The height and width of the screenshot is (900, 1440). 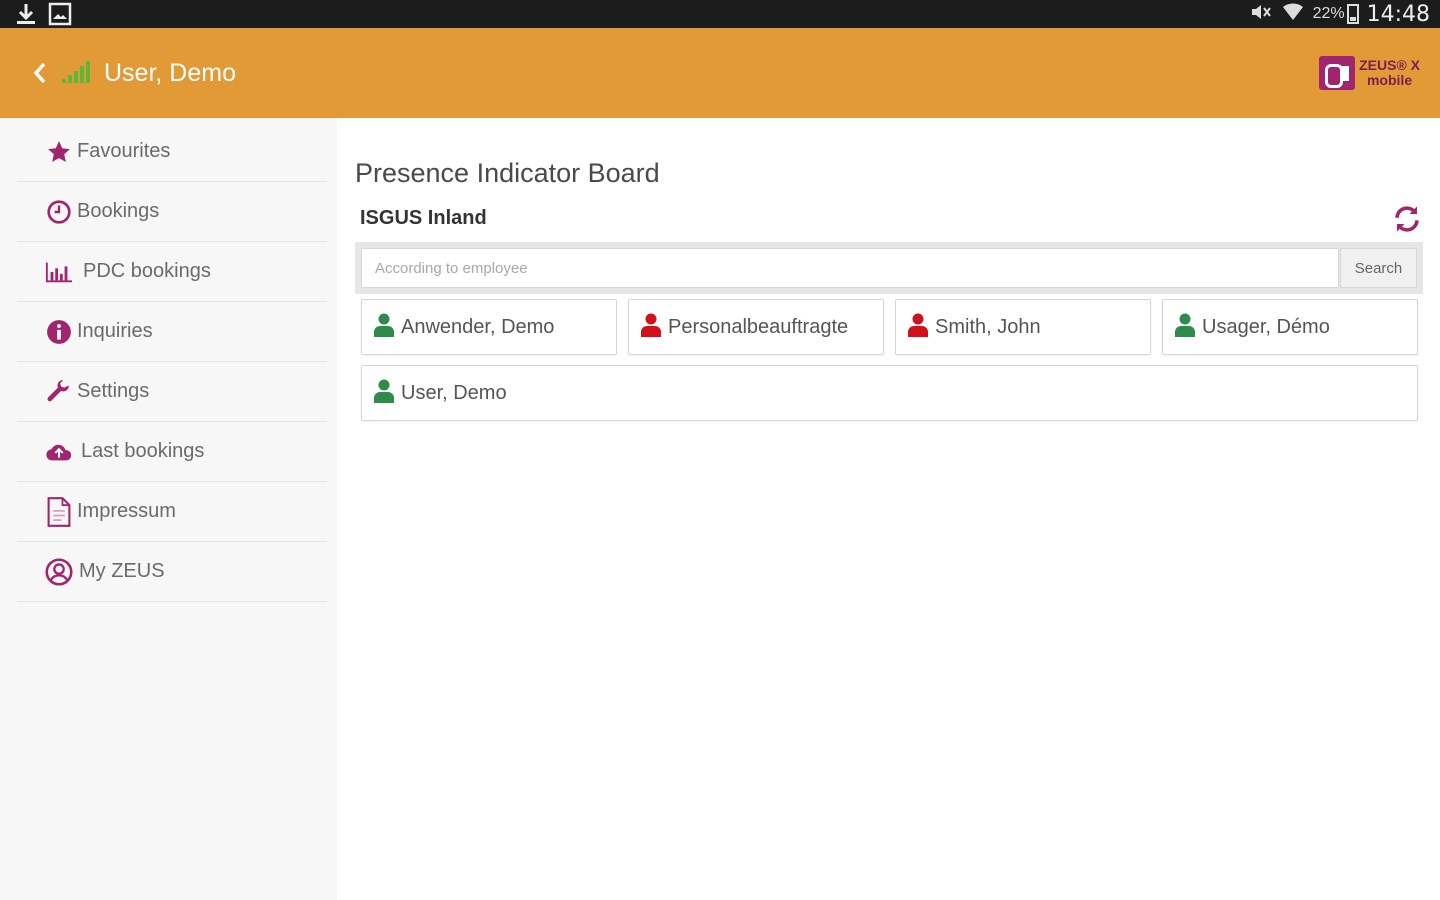 I want to click on sidebar-item-favourites: Favourites, so click(x=172, y=152).